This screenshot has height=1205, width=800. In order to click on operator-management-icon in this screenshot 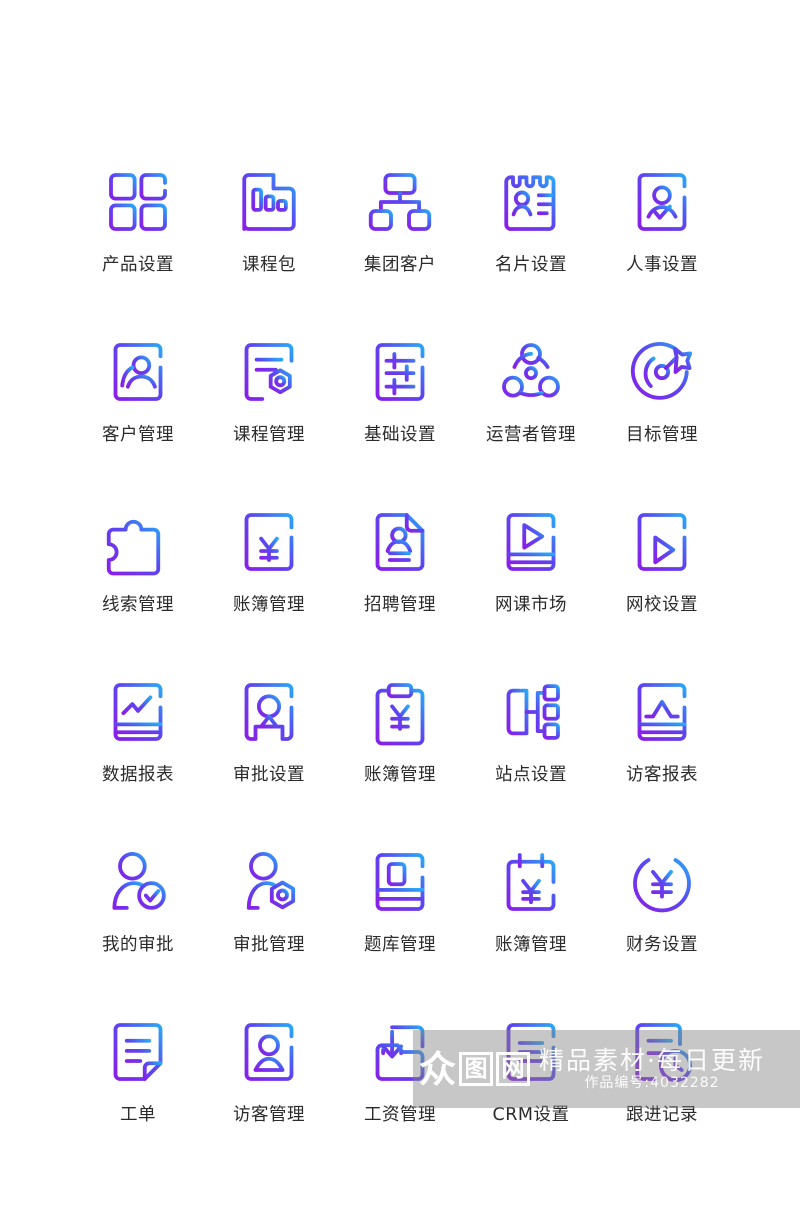, I will do `click(531, 372)`.